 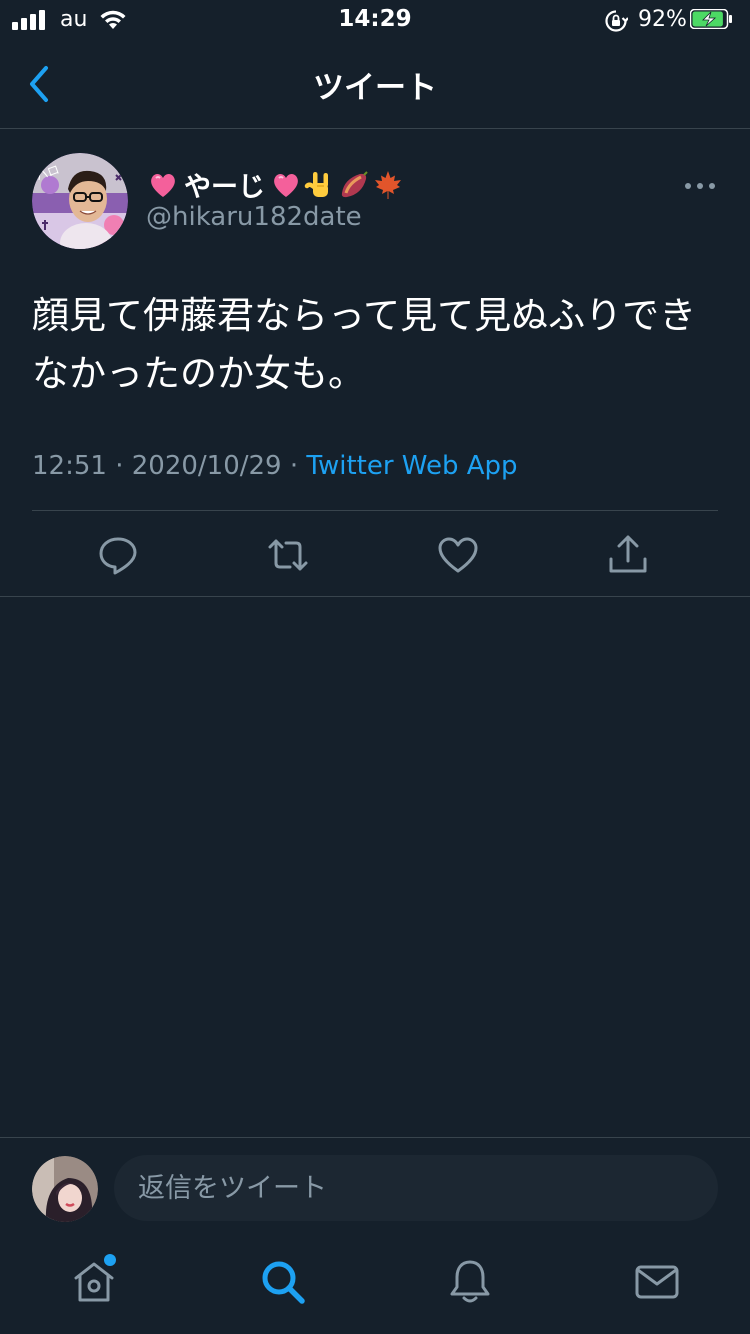 What do you see at coordinates (375, 1287) in the screenshot?
I see `bottom-tab-bar` at bounding box center [375, 1287].